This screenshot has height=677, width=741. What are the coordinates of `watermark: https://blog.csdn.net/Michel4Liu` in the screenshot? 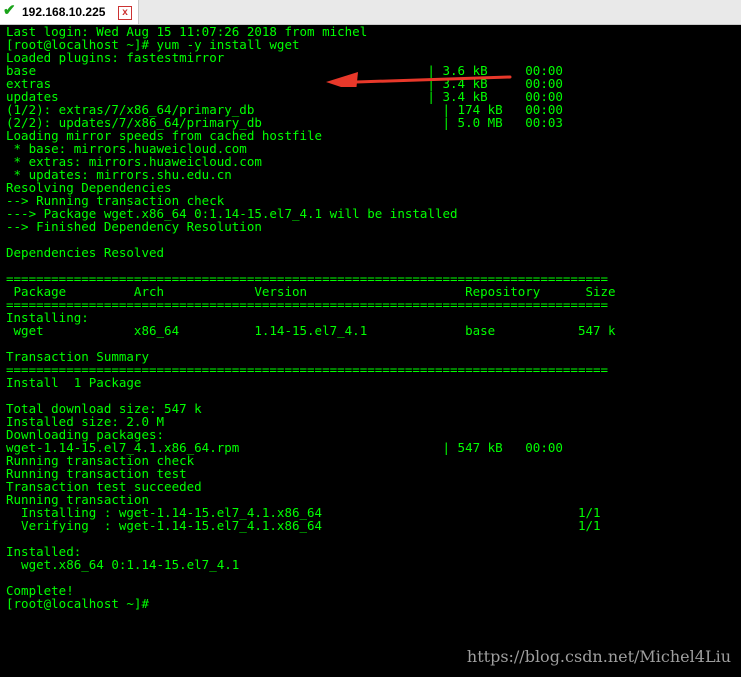 It's located at (598, 656).